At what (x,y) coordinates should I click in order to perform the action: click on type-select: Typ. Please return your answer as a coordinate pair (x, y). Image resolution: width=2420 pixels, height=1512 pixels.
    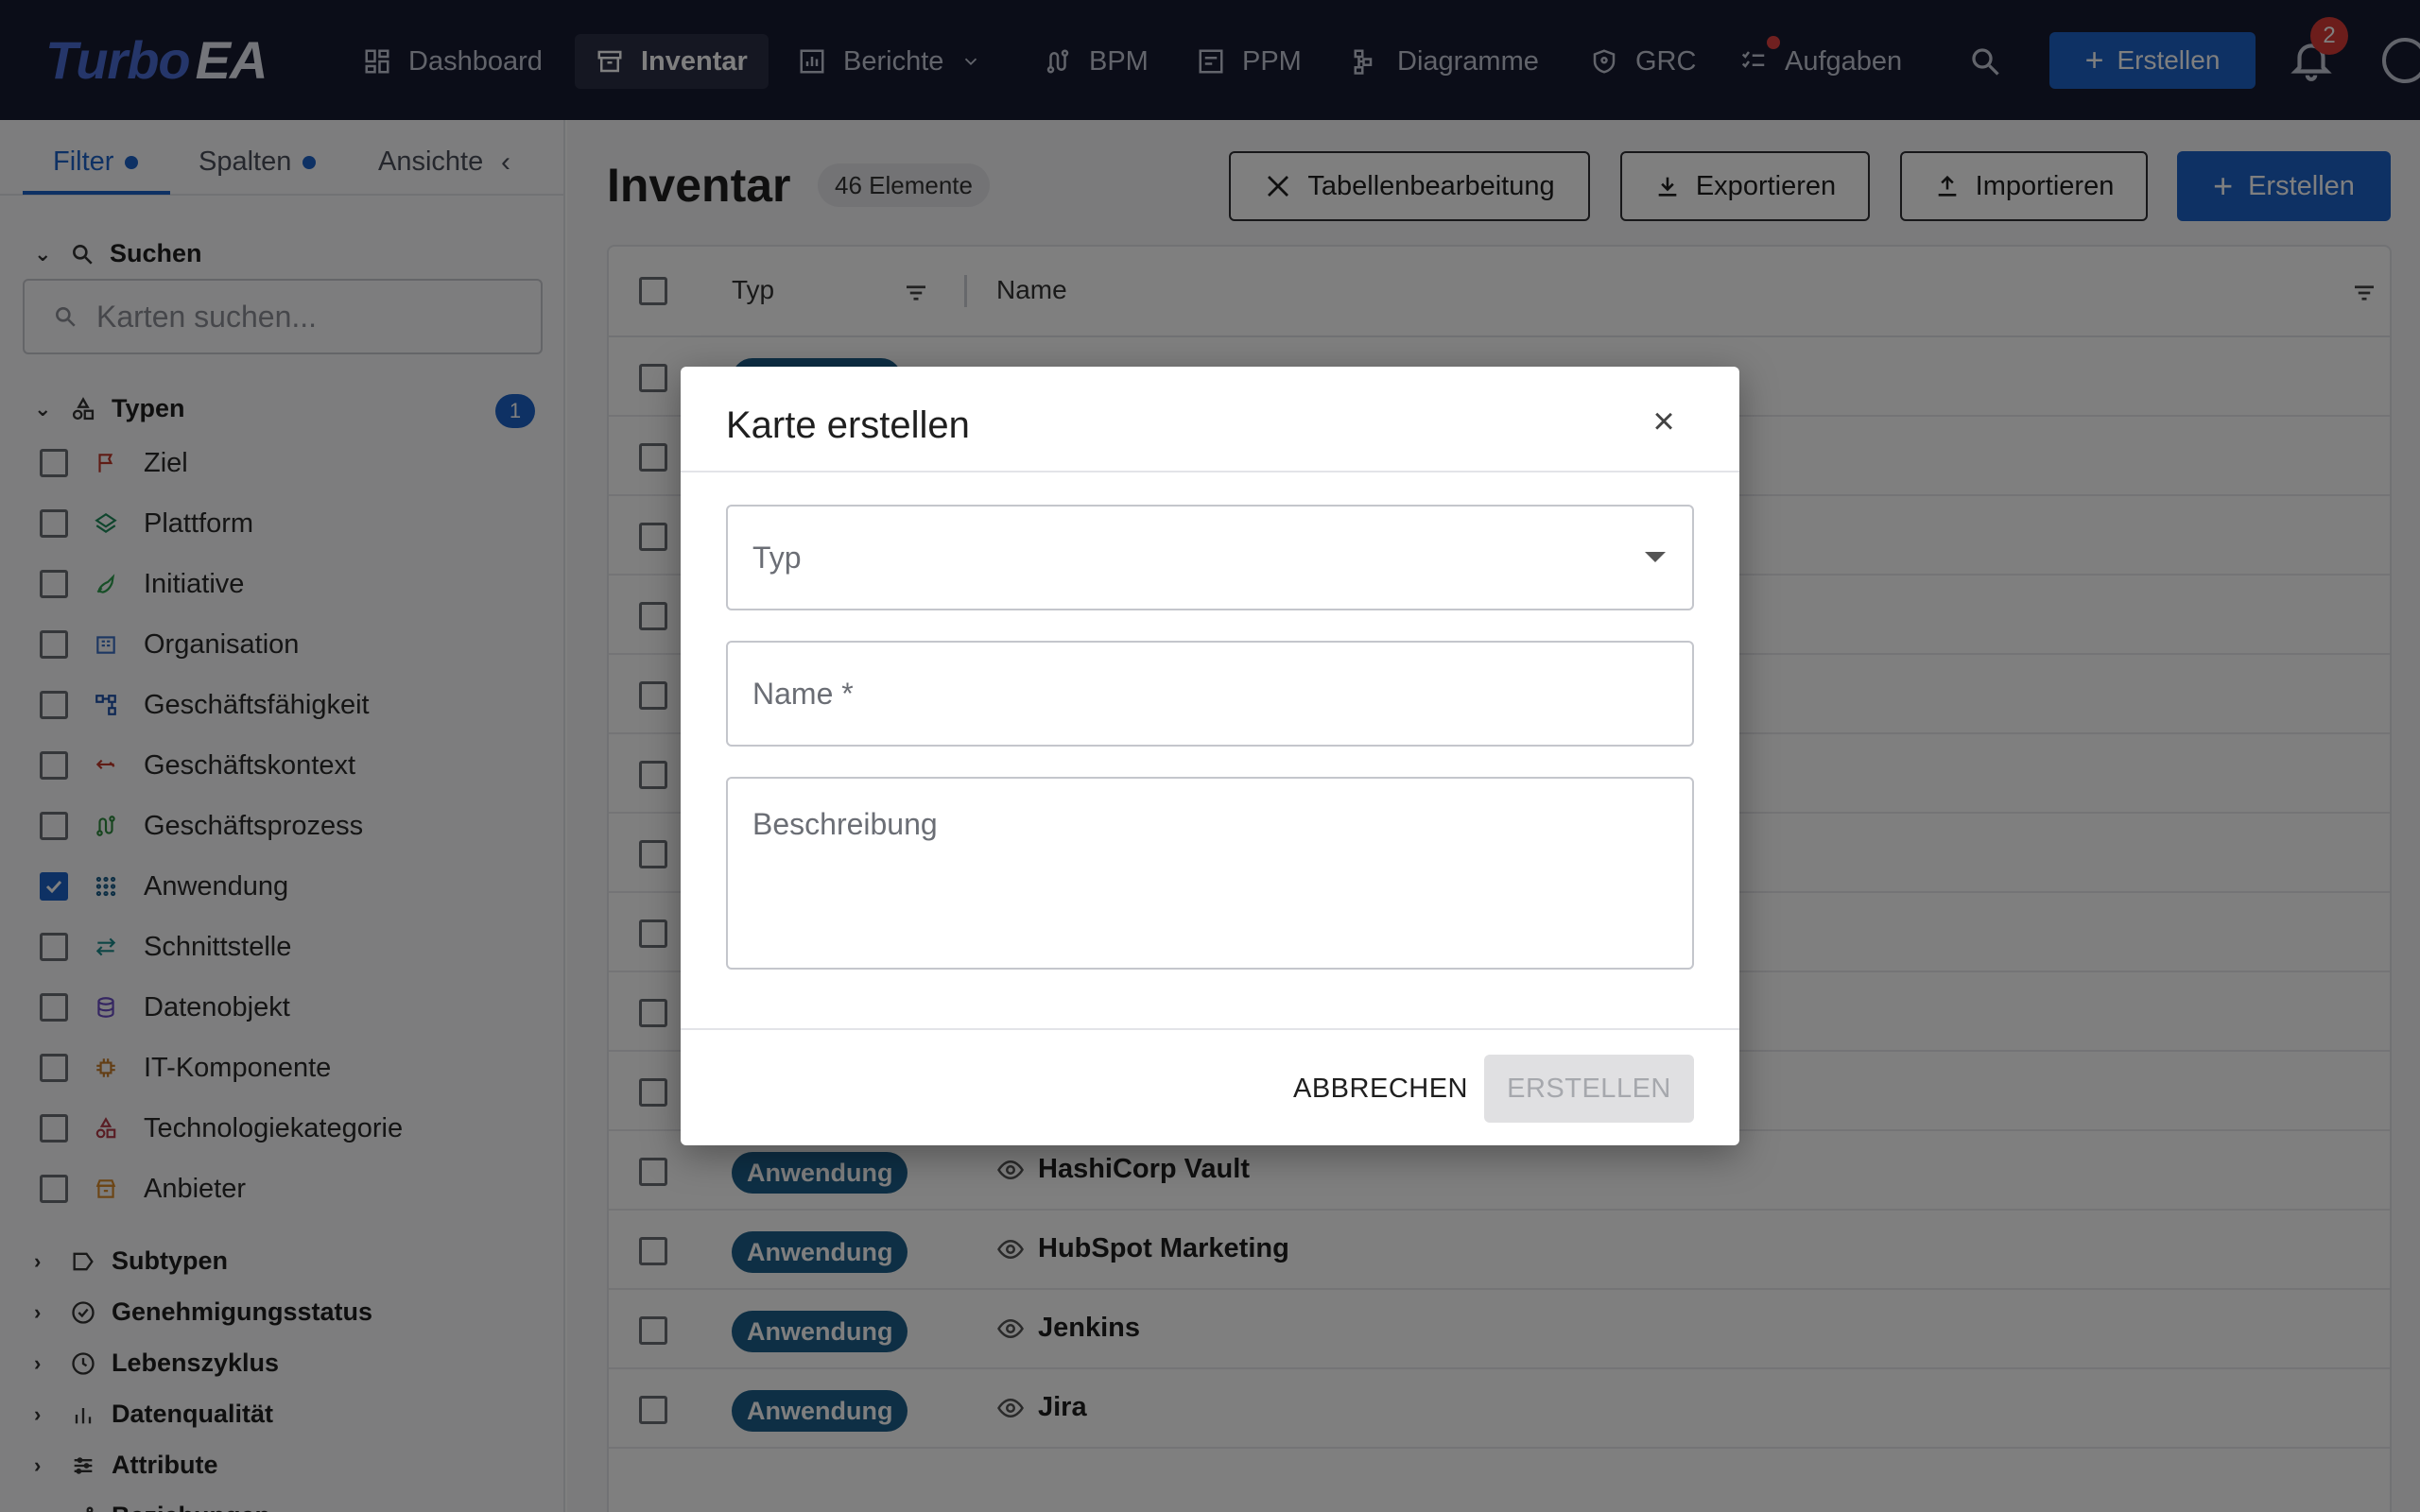
    Looking at the image, I should click on (1210, 557).